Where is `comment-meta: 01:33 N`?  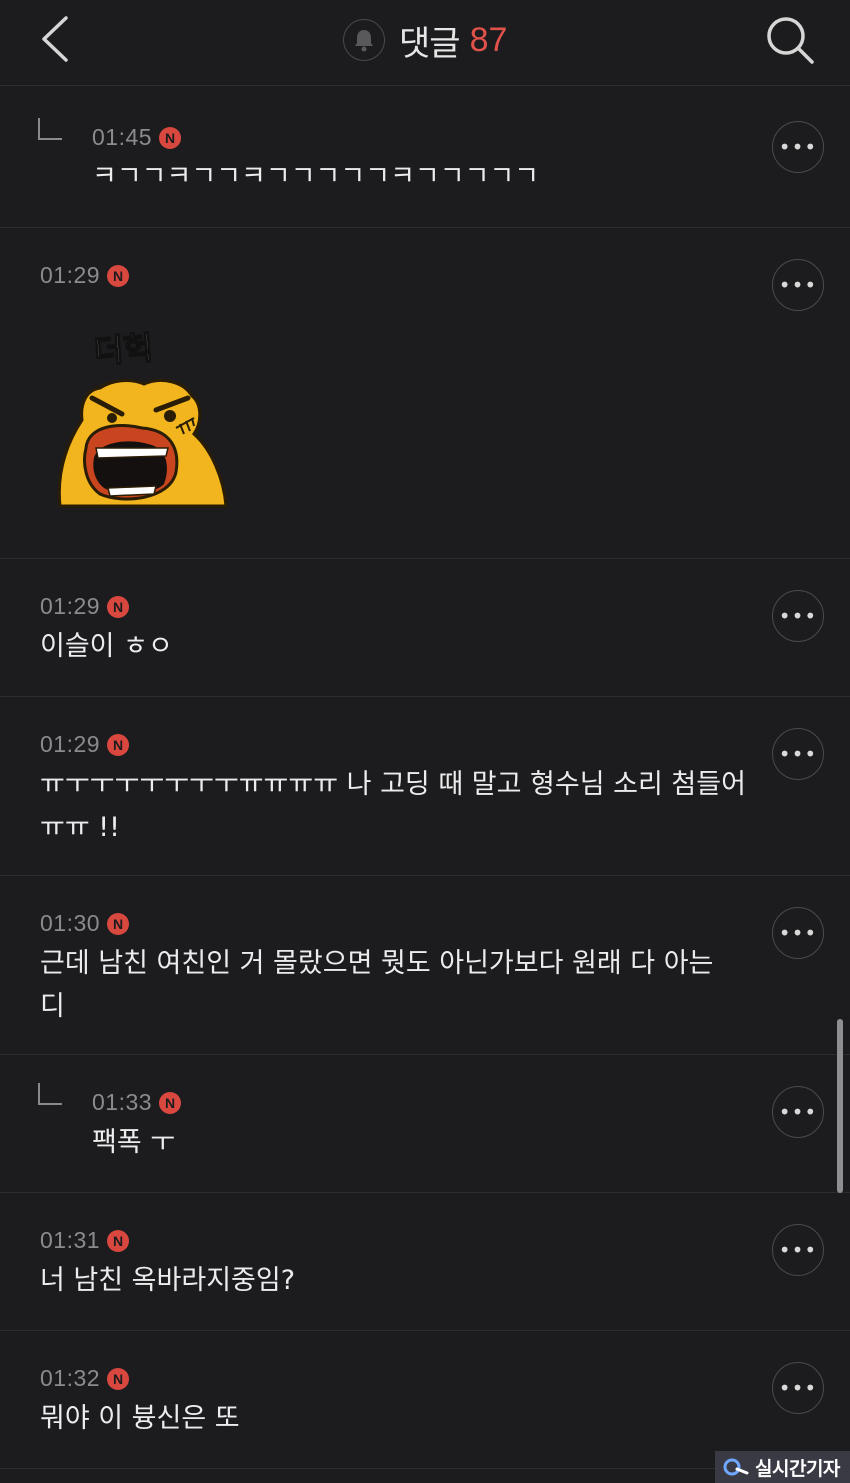 comment-meta: 01:33 N is located at coordinates (137, 1102).